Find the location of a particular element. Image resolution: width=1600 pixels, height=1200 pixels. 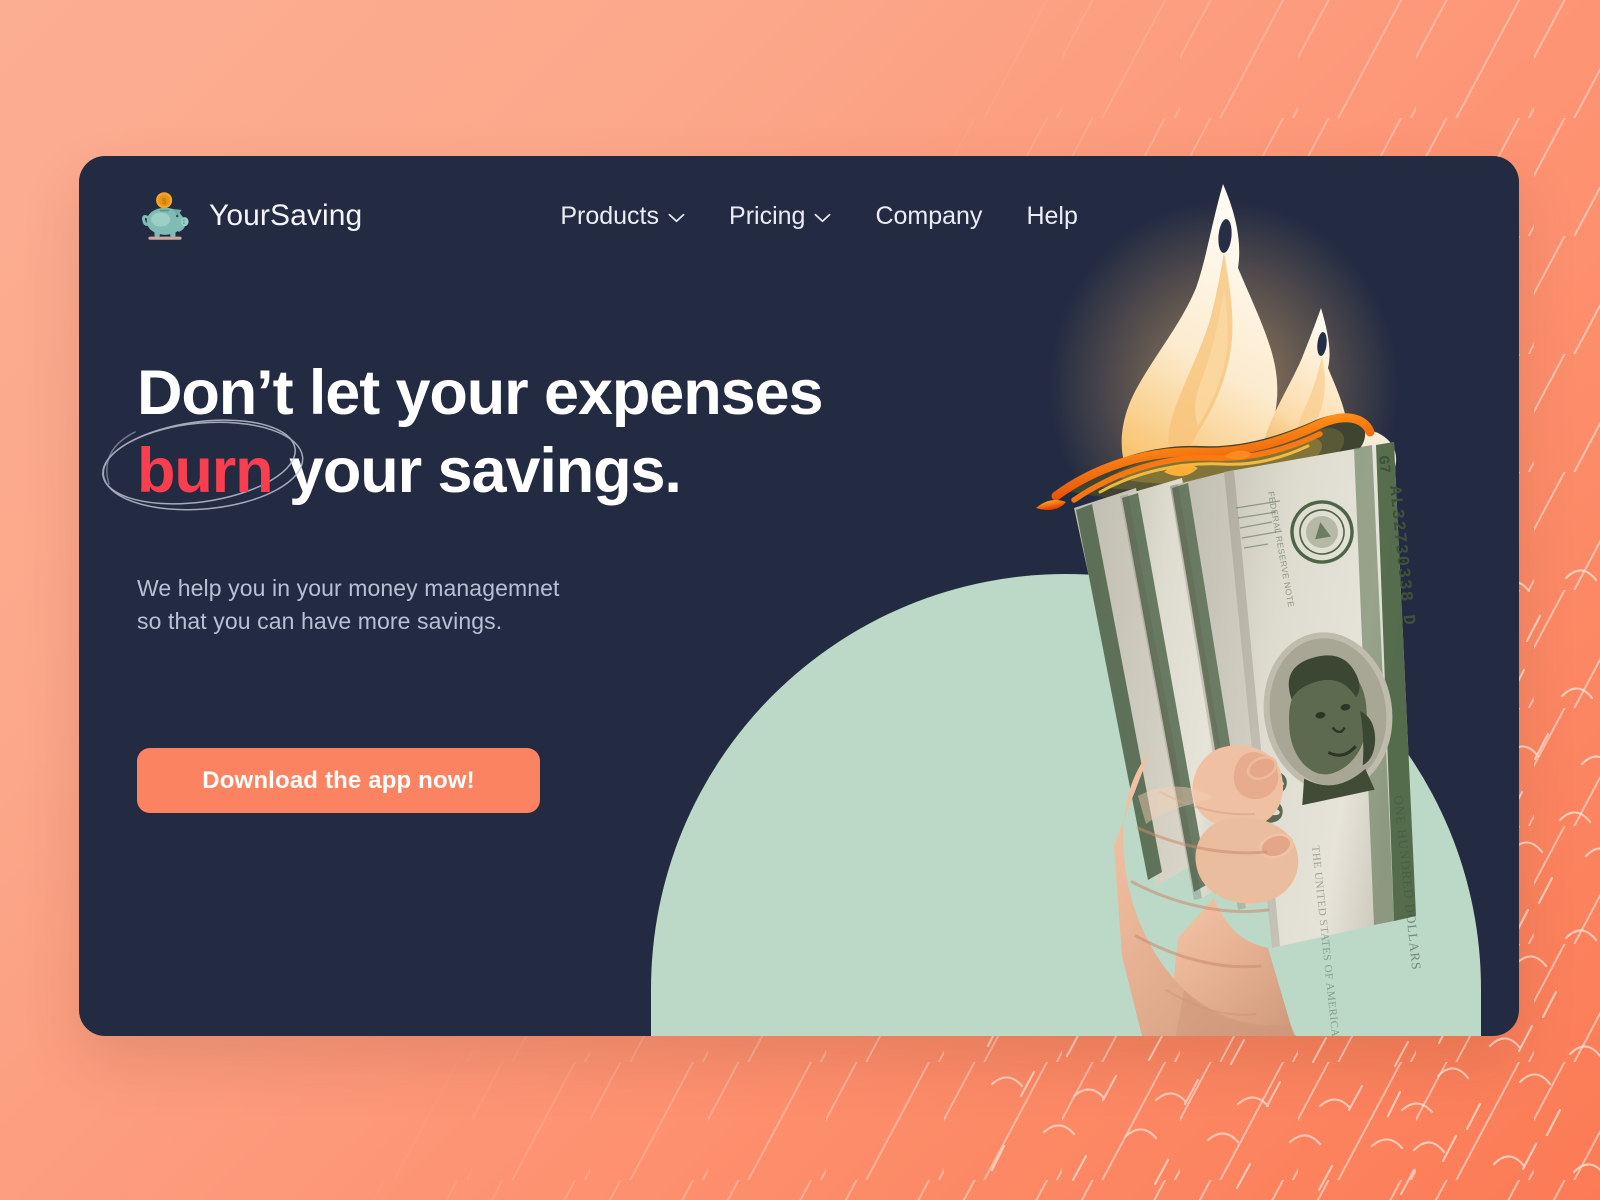

brand-logo: $ YourSaving is located at coordinates (249, 216).